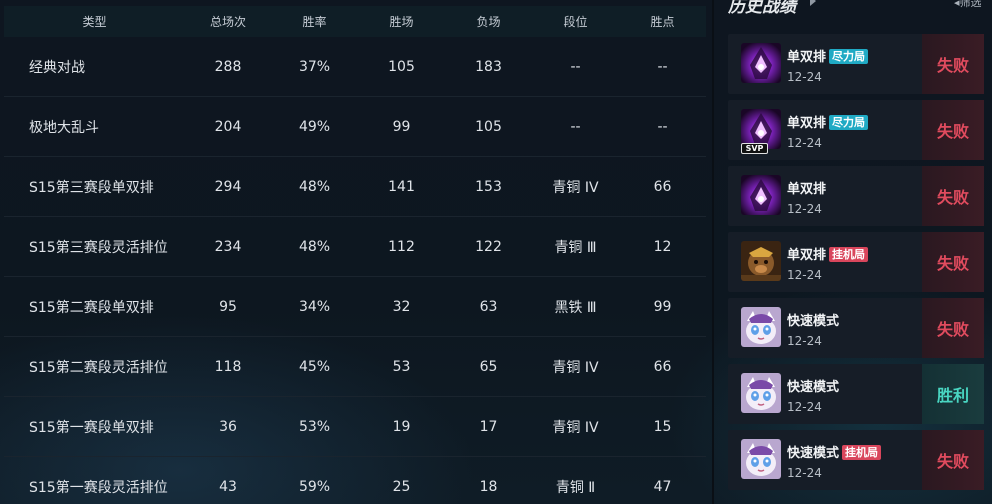 This screenshot has width=992, height=504. Describe the element at coordinates (662, 486) in the screenshot. I see `cell-lp: 47` at that location.